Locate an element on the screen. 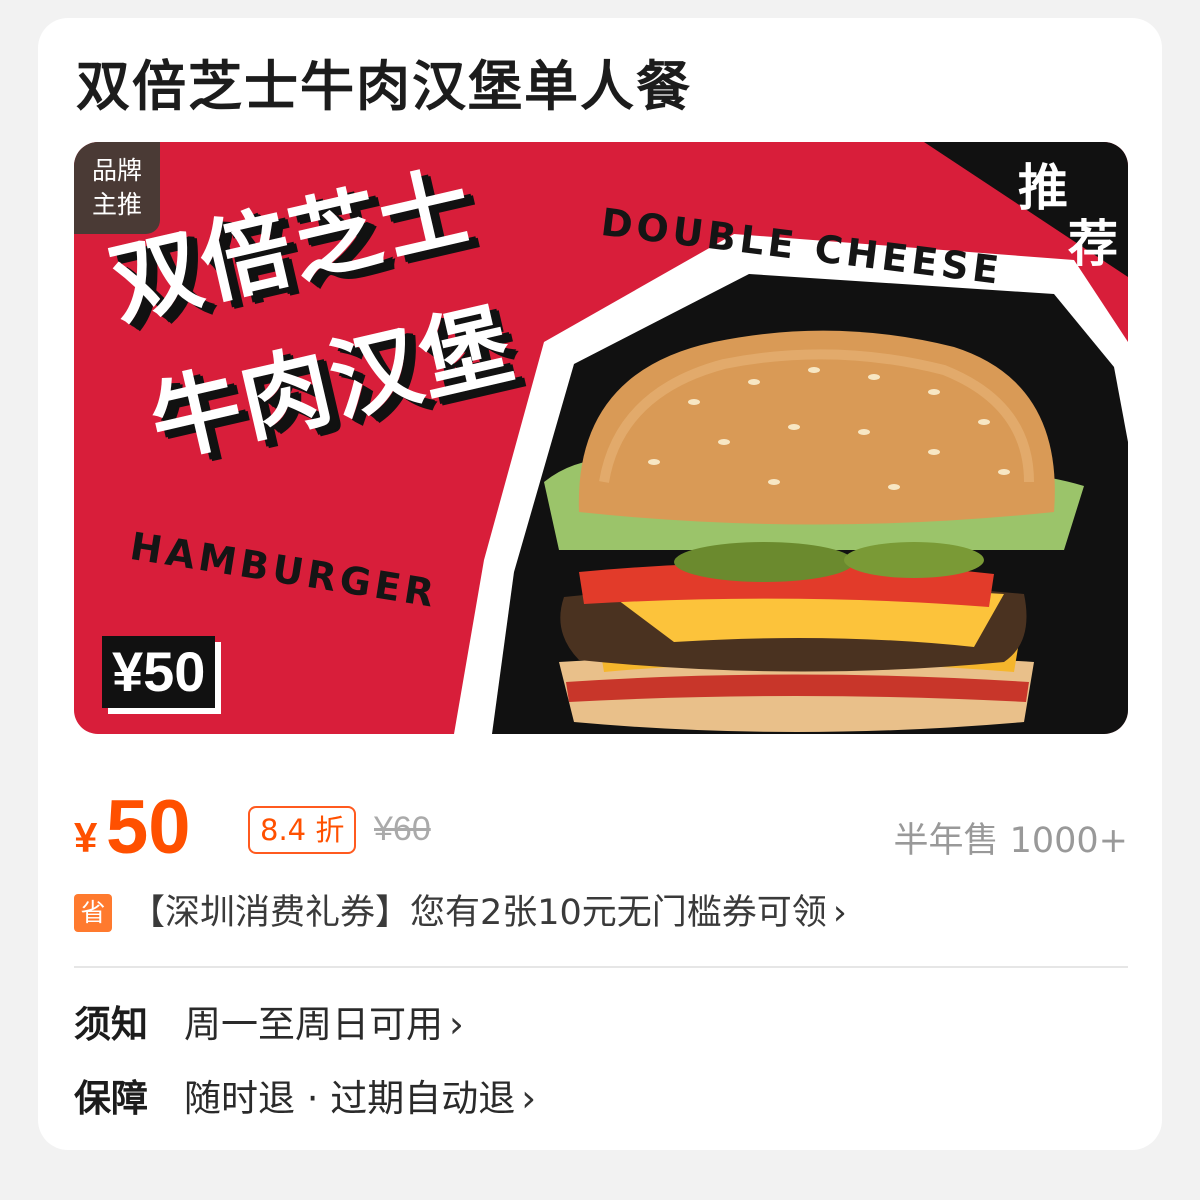 The height and width of the screenshot is (1200, 1200). price-row: ¥ 50 8.4 折 ¥60 半年售 1000+ is located at coordinates (601, 825).